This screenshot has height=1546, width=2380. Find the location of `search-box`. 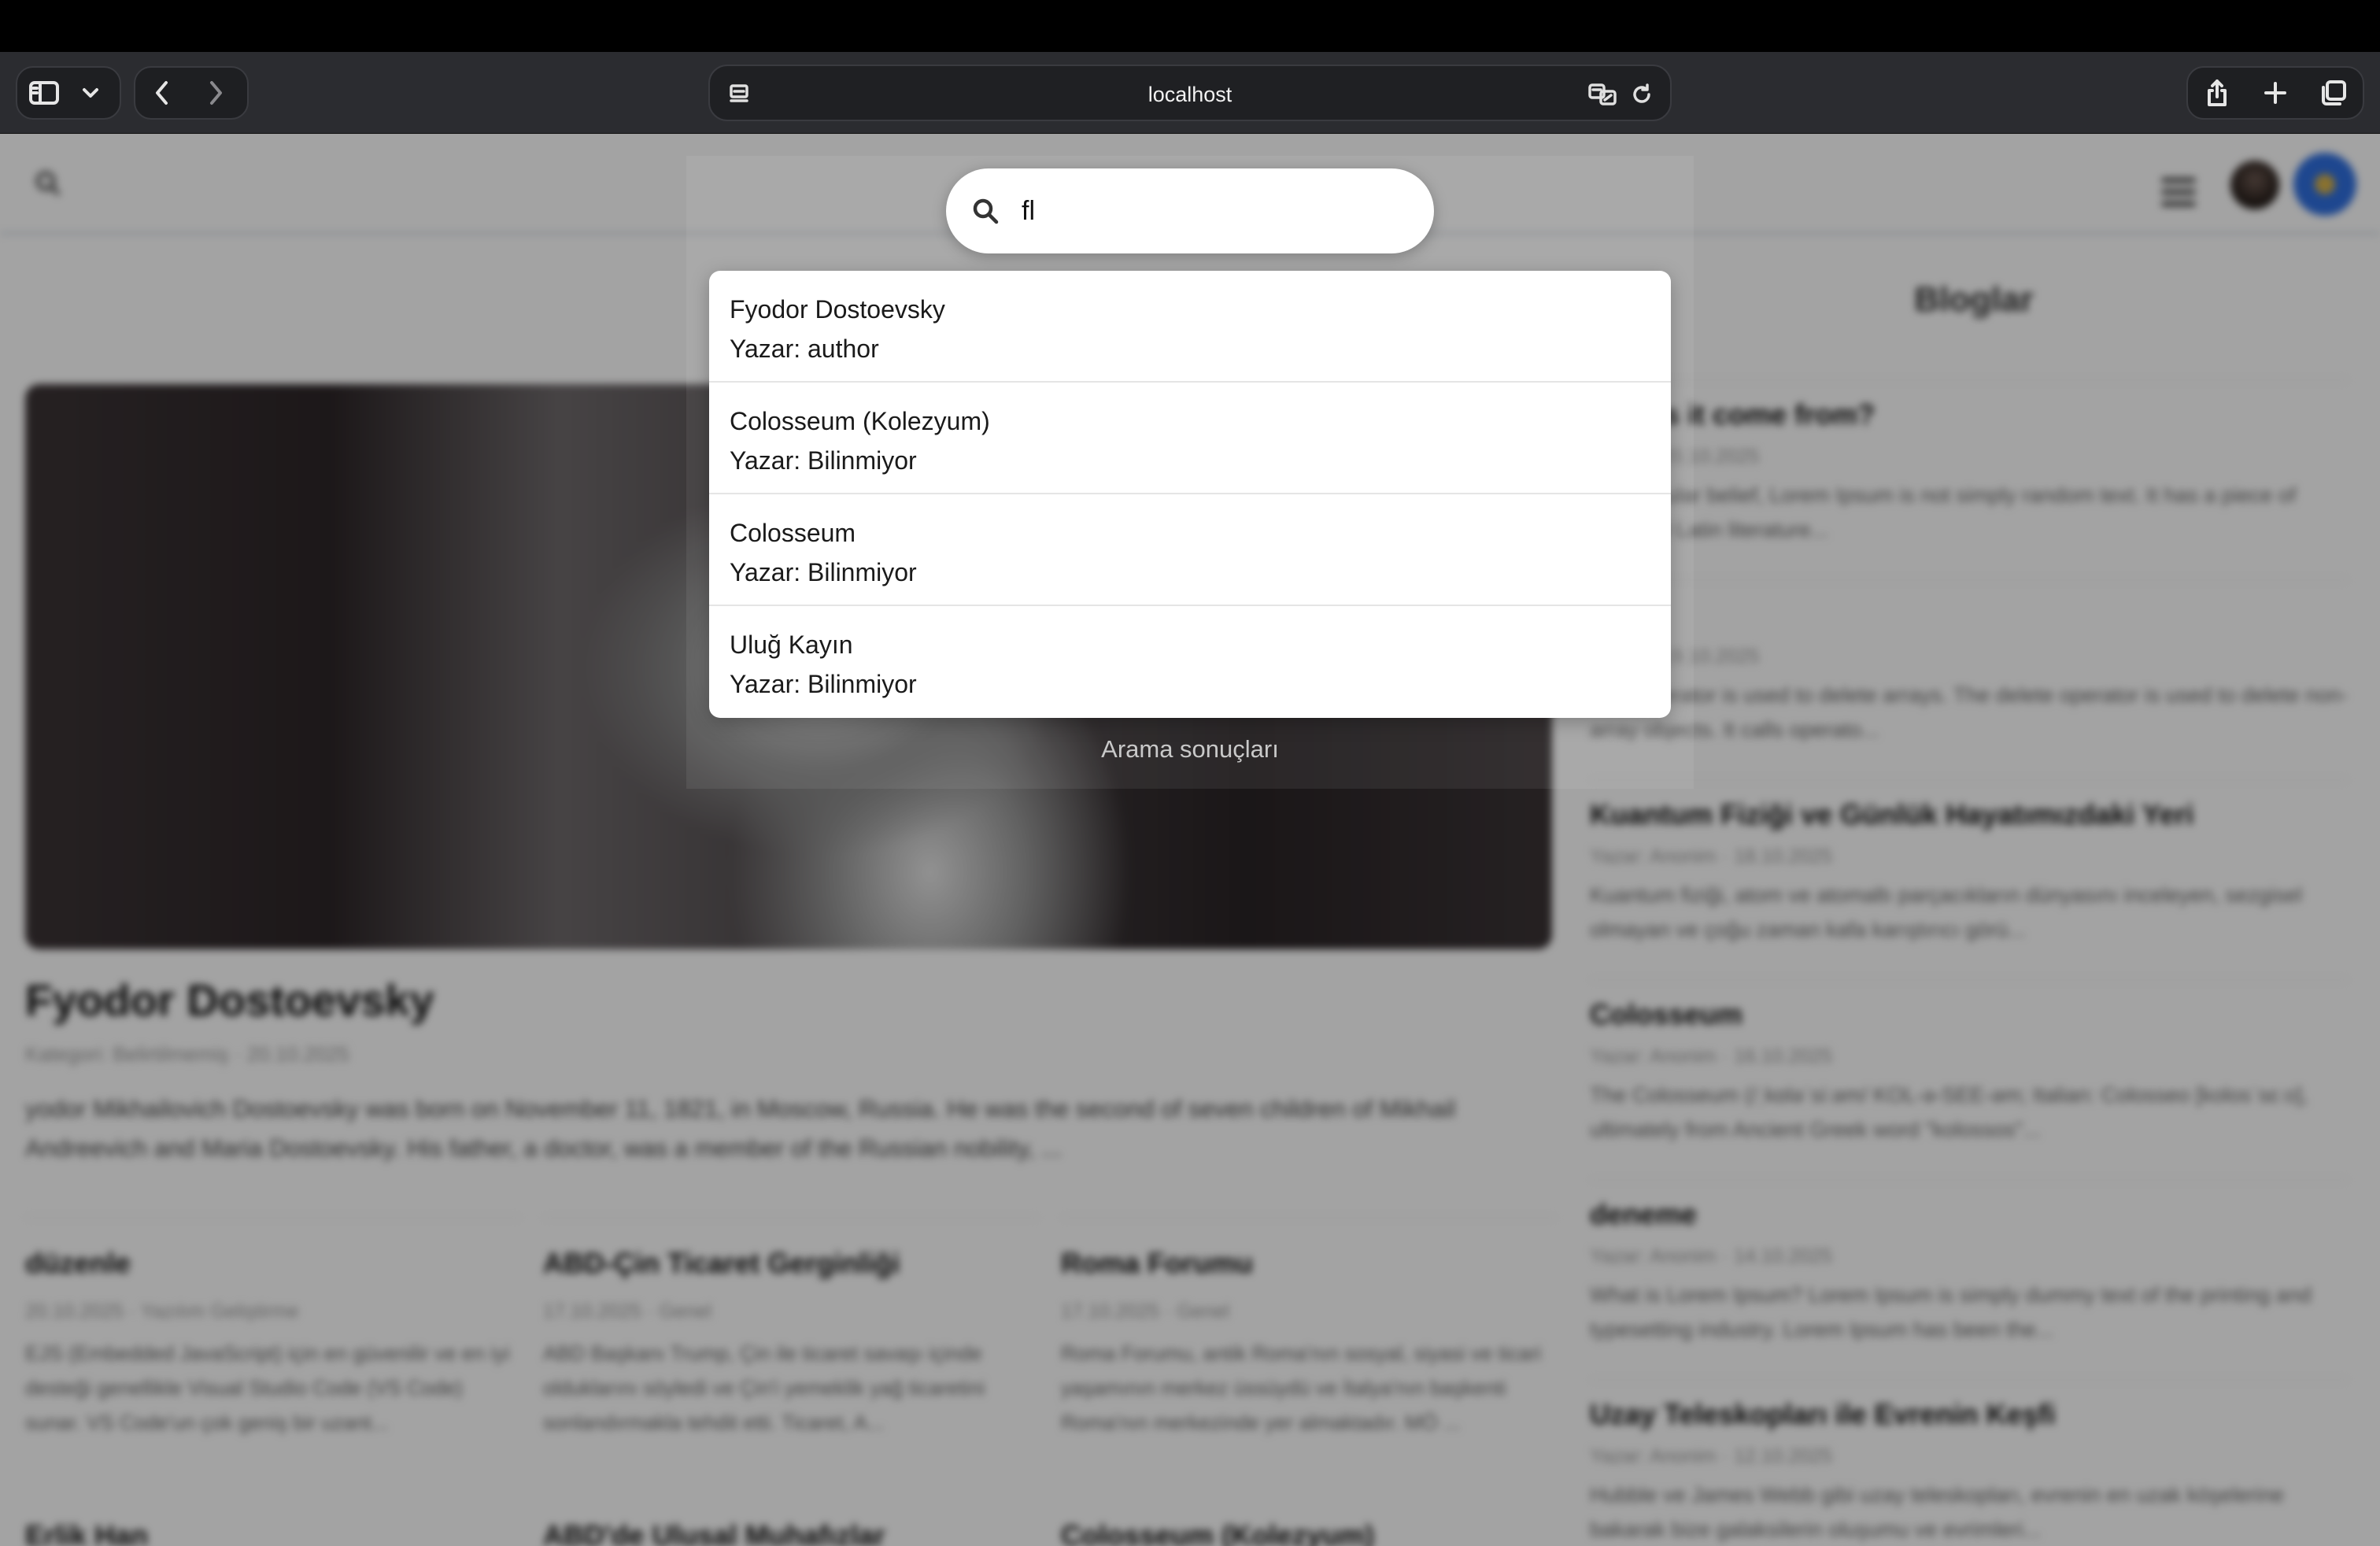

search-box is located at coordinates (1190, 210).